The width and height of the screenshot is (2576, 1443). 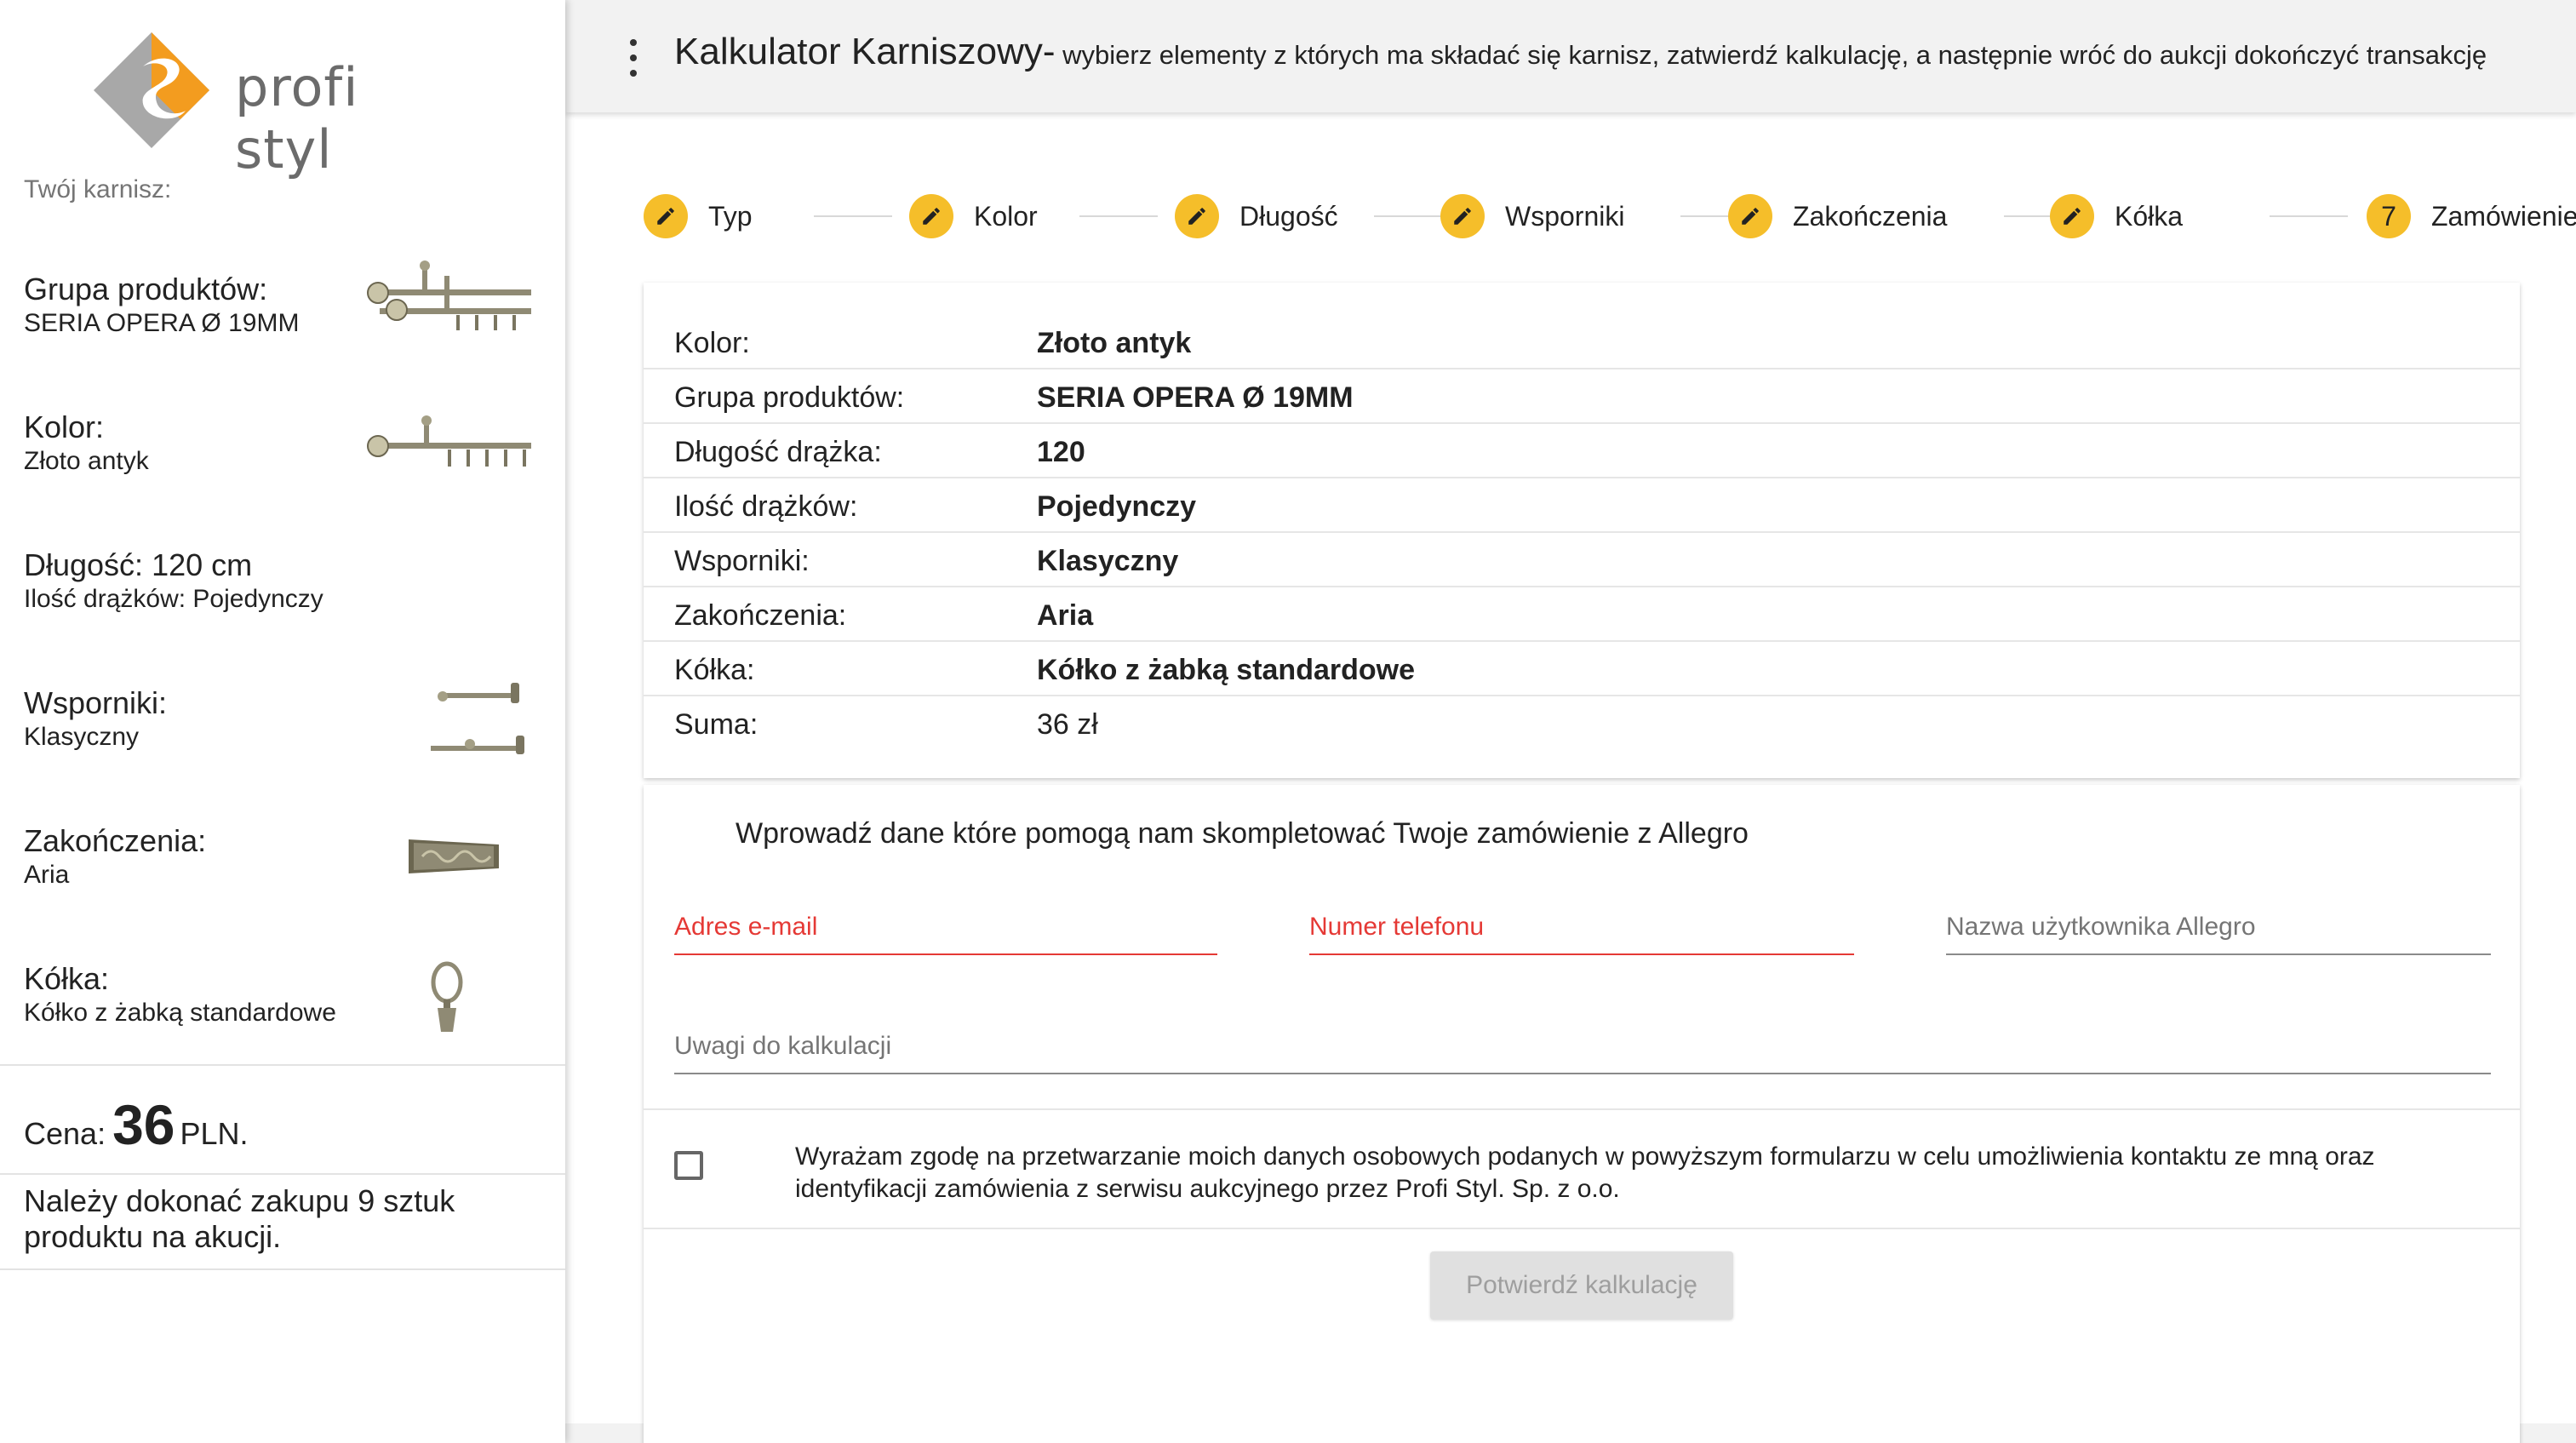 I want to click on ring-thumbnail, so click(x=447, y=996).